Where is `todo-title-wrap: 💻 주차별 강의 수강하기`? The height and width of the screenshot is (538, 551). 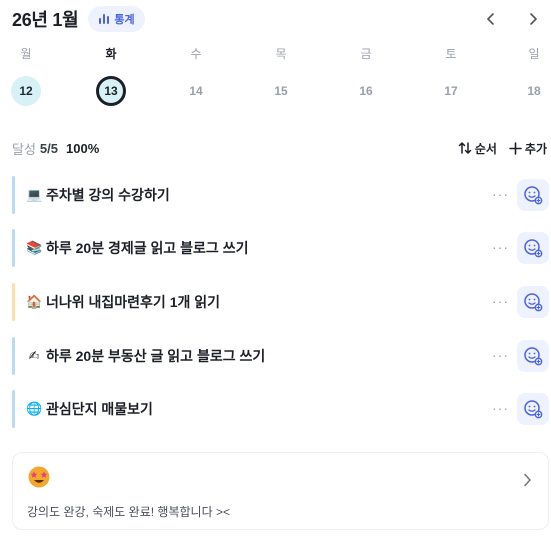 todo-title-wrap: 💻 주차별 강의 수강하기 is located at coordinates (98, 195).